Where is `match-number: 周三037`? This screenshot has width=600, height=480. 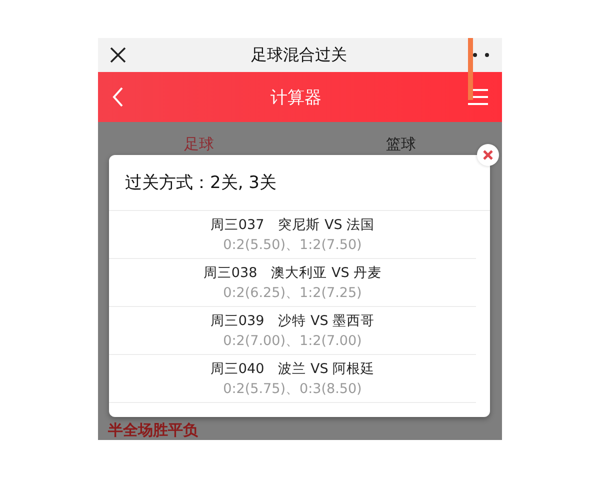
match-number: 周三037 is located at coordinates (237, 225).